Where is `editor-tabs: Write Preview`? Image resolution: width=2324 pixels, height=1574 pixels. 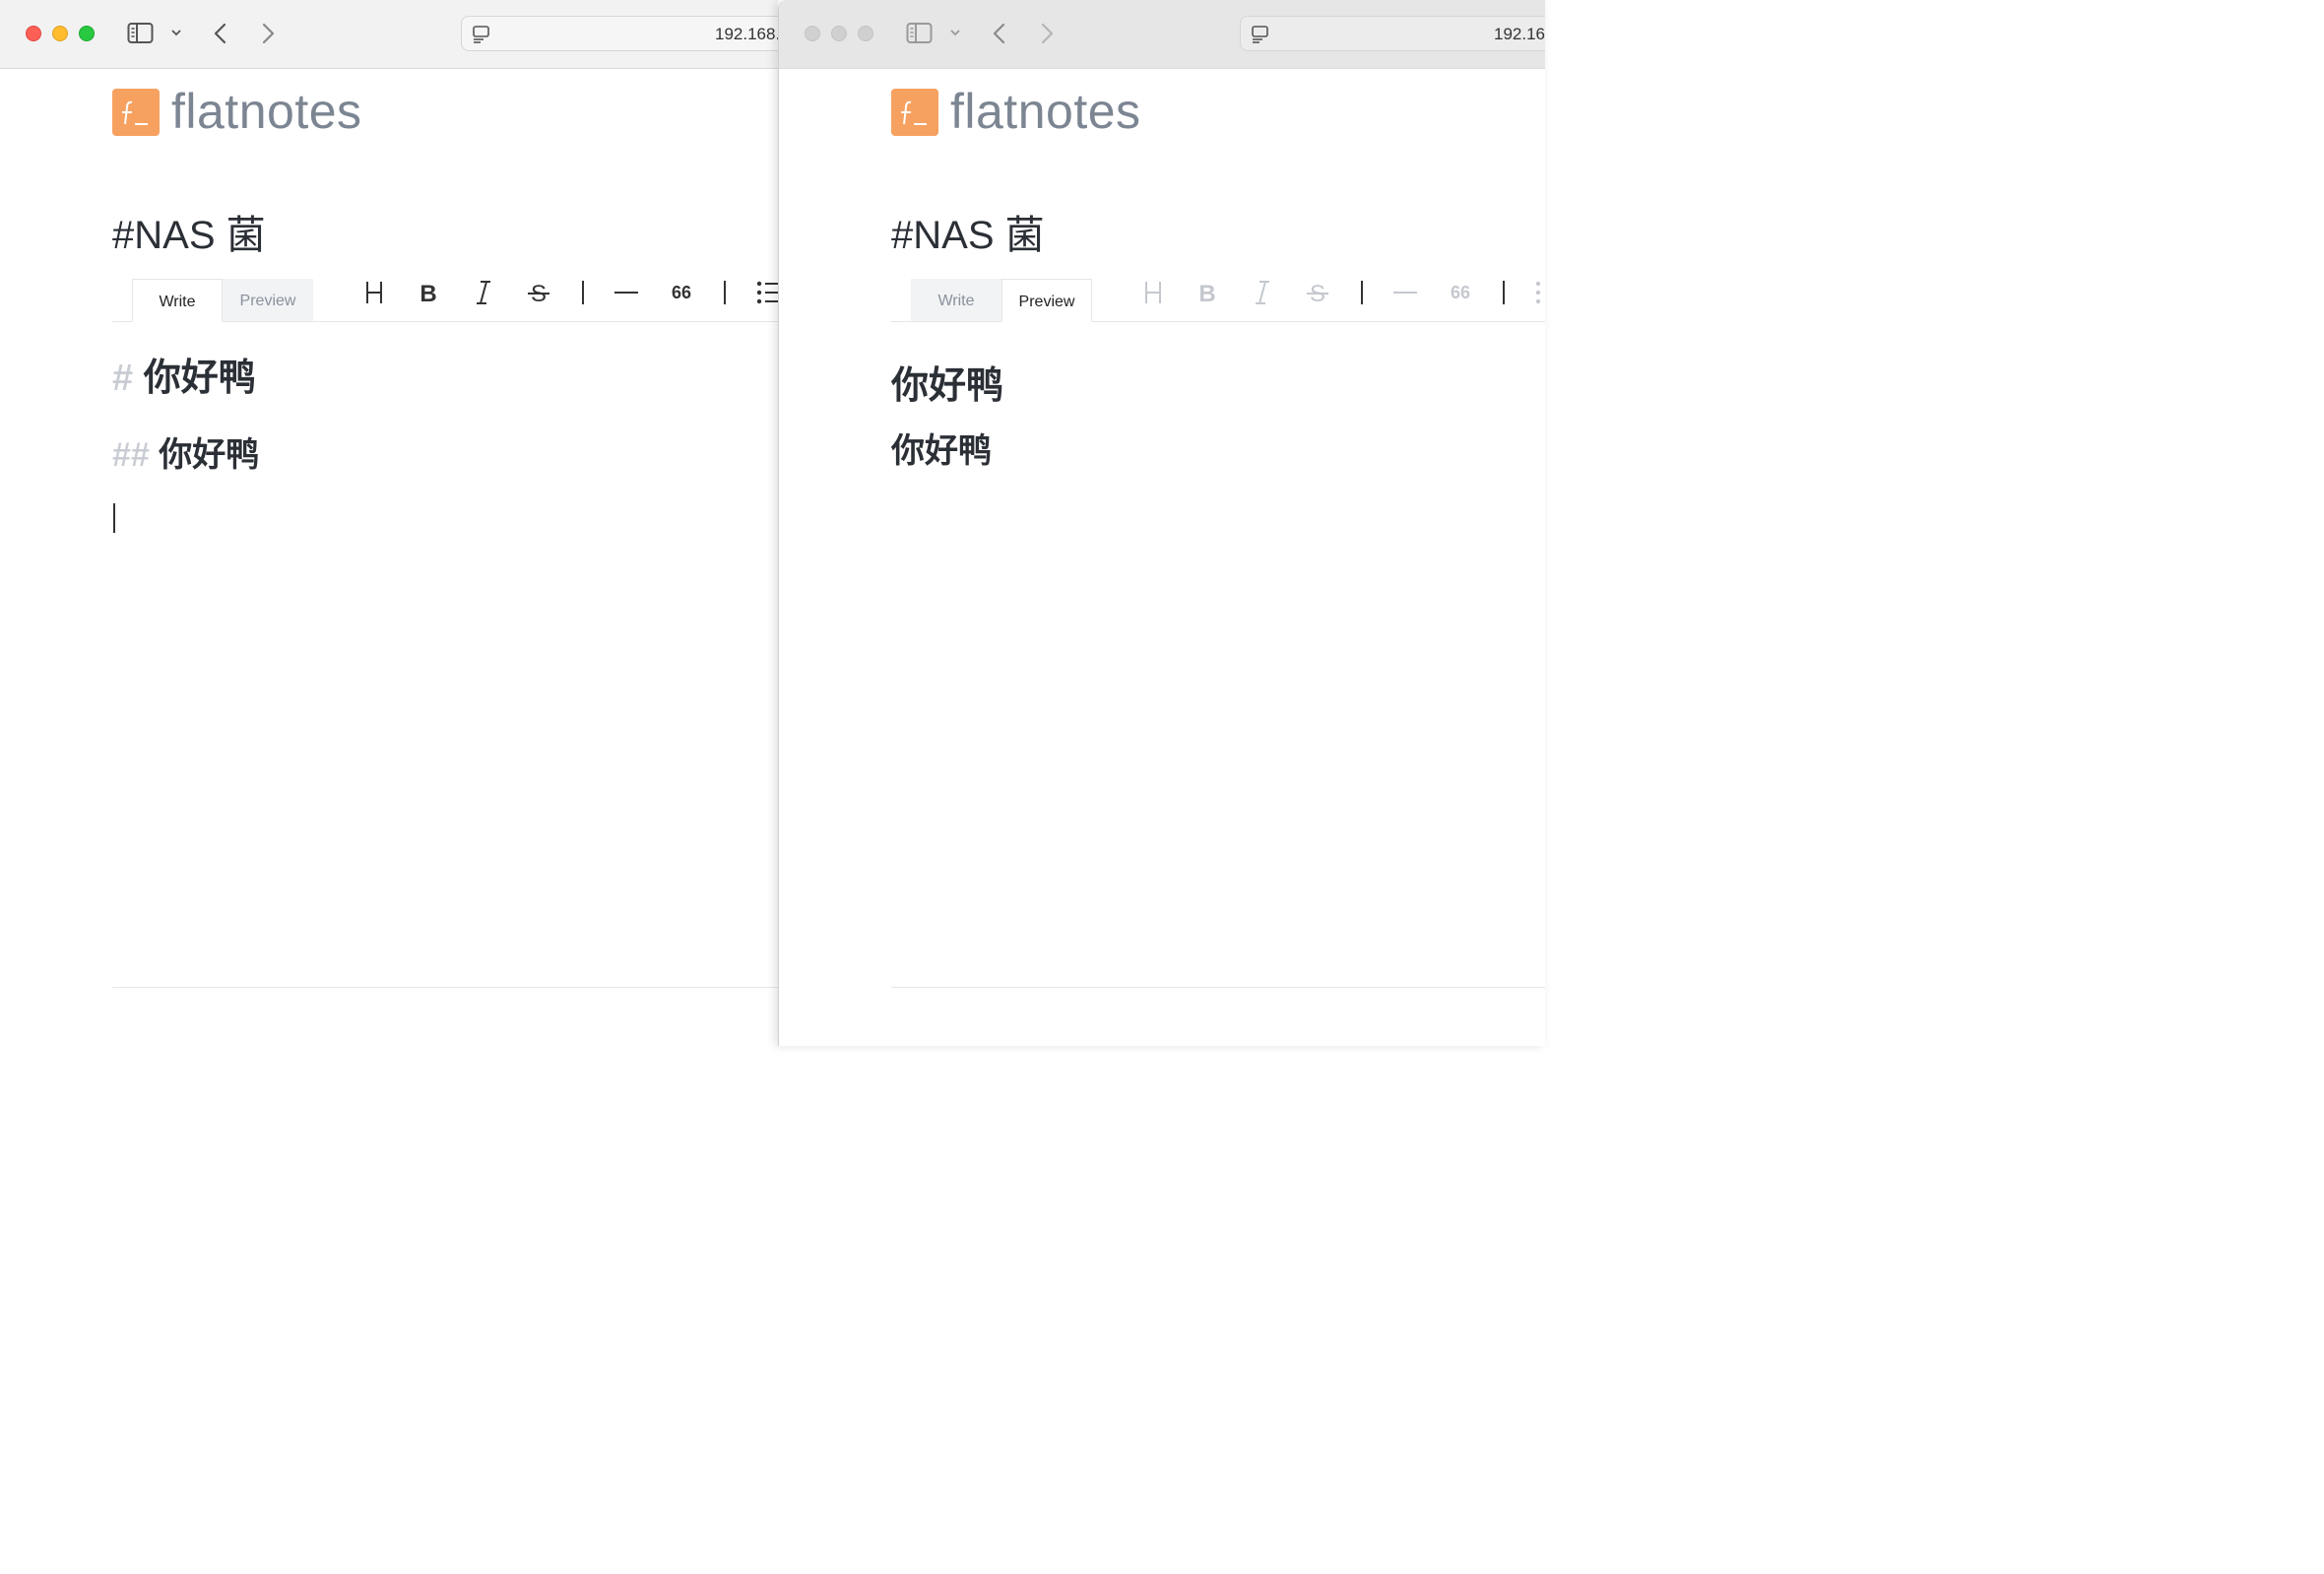
editor-tabs: Write Preview is located at coordinates (1218, 300).